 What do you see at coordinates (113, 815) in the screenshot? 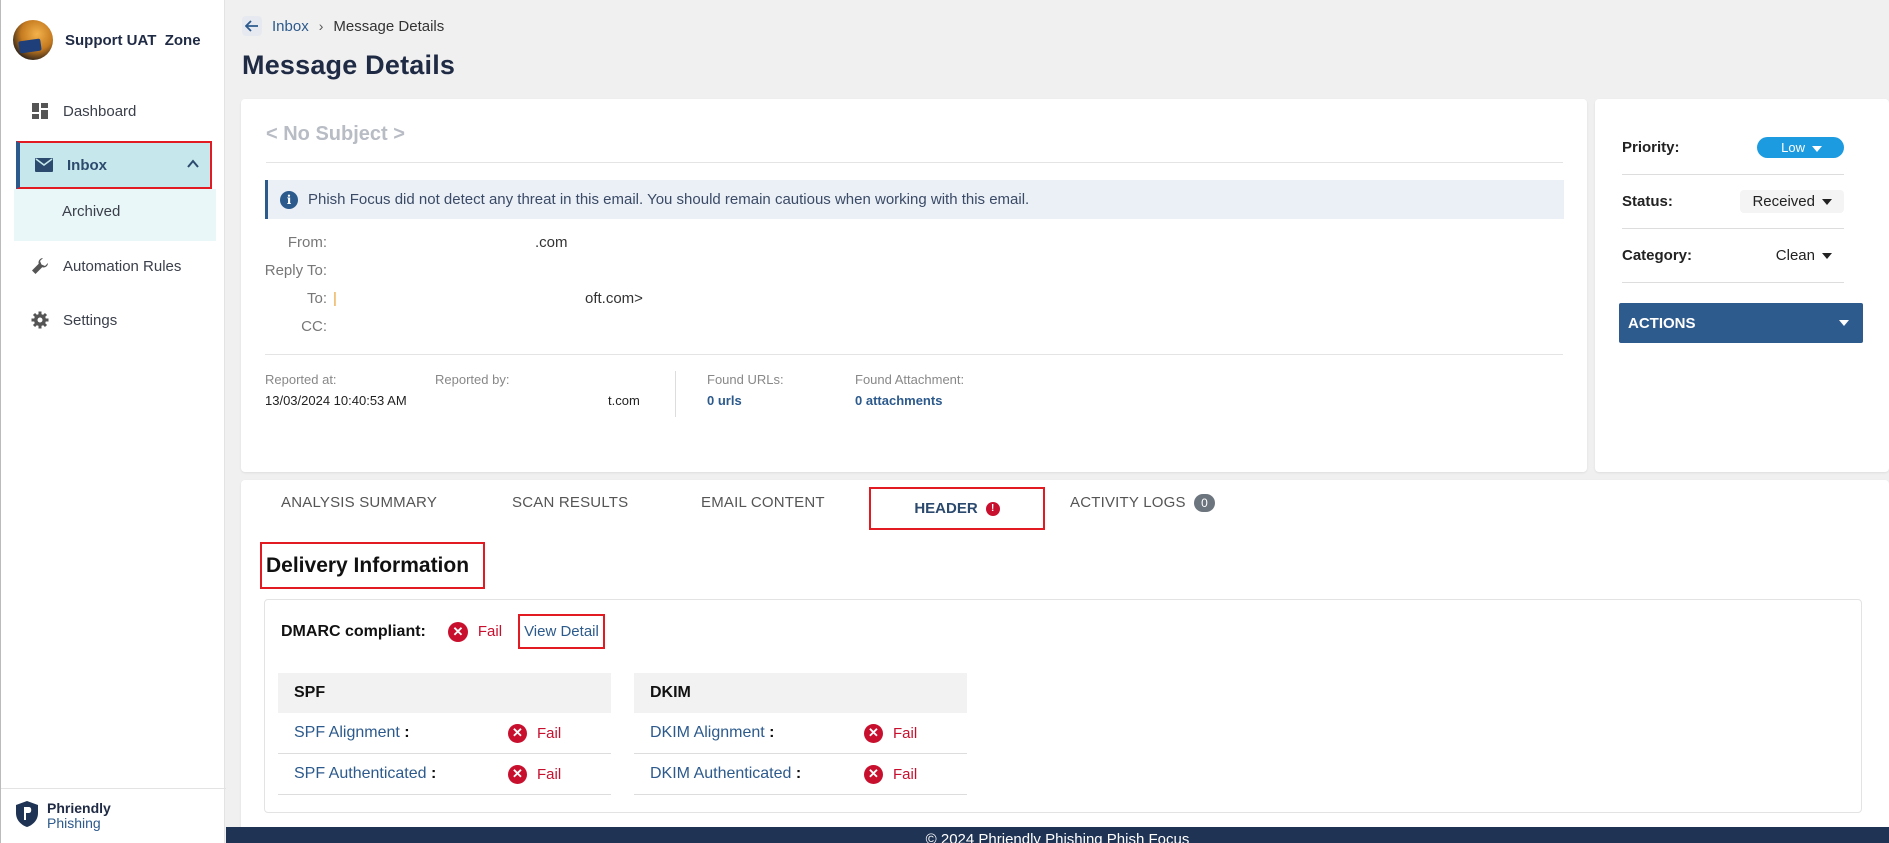
I see `company-logo: Phriendly Phishing` at bounding box center [113, 815].